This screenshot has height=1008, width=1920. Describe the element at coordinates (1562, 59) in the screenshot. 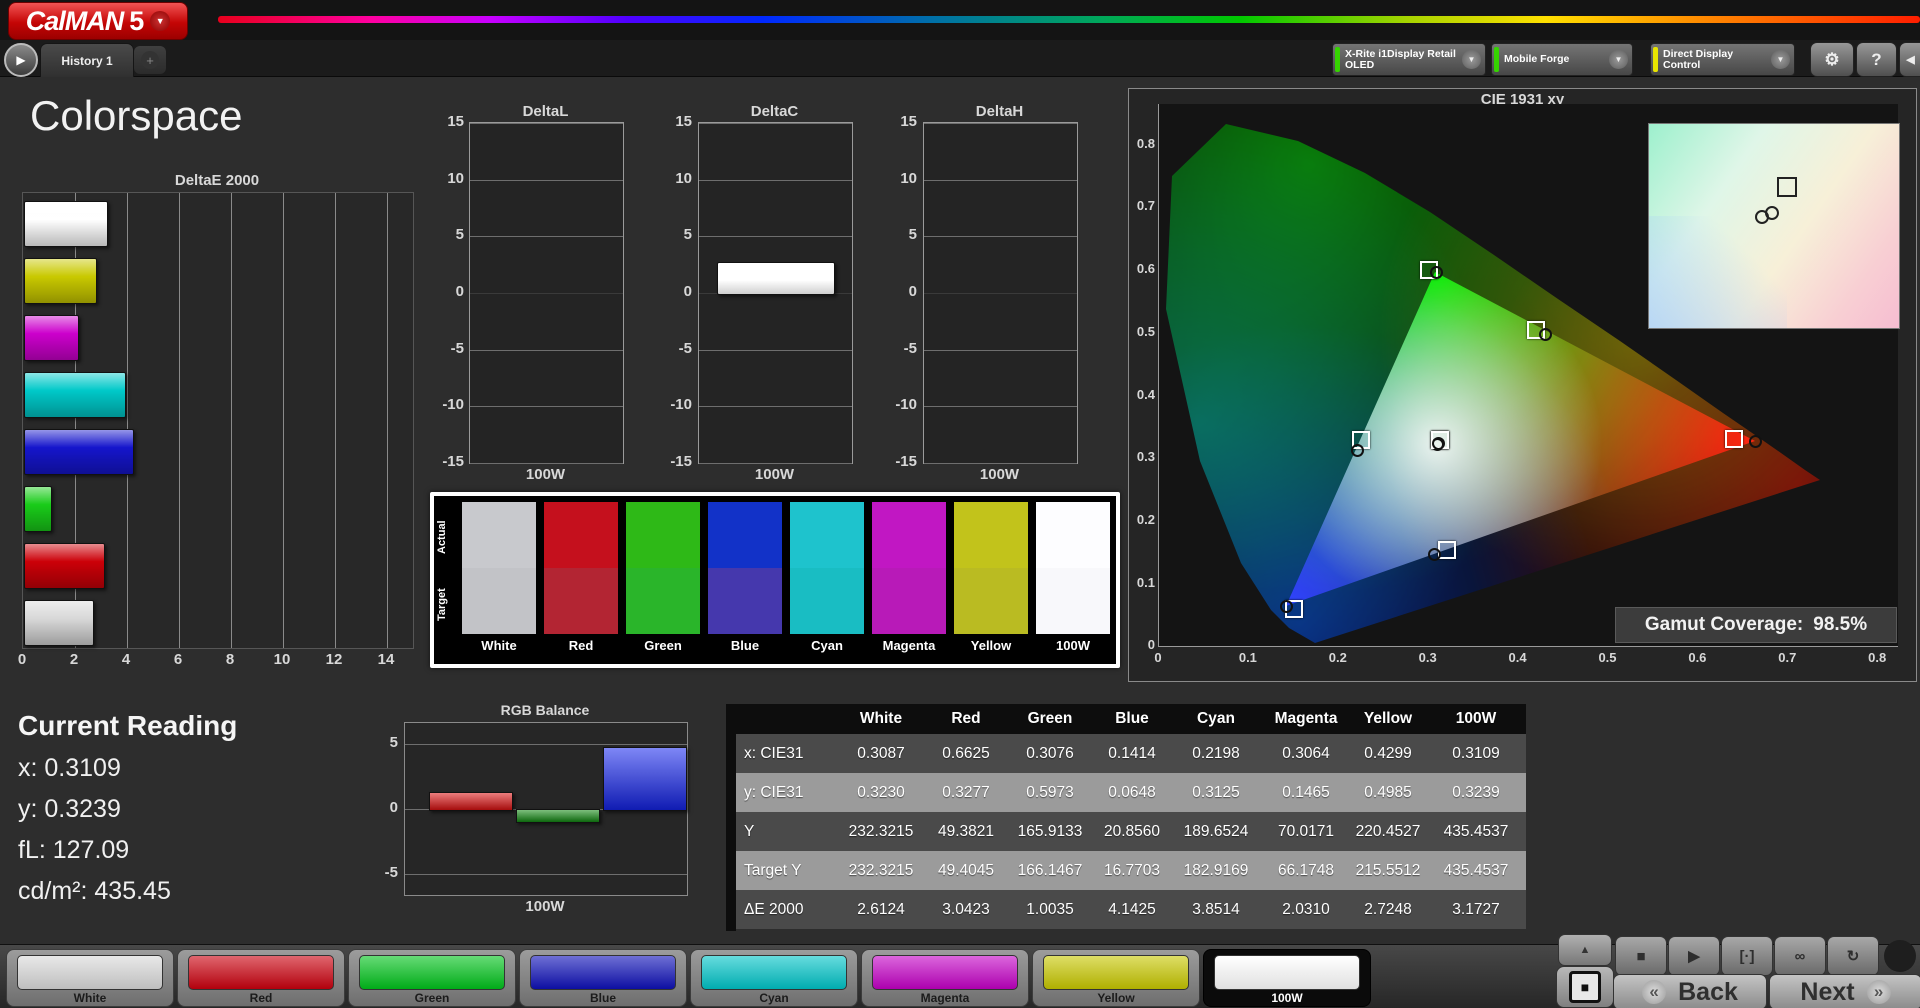

I see `source-dropdown: Mobile Forge ▼` at that location.